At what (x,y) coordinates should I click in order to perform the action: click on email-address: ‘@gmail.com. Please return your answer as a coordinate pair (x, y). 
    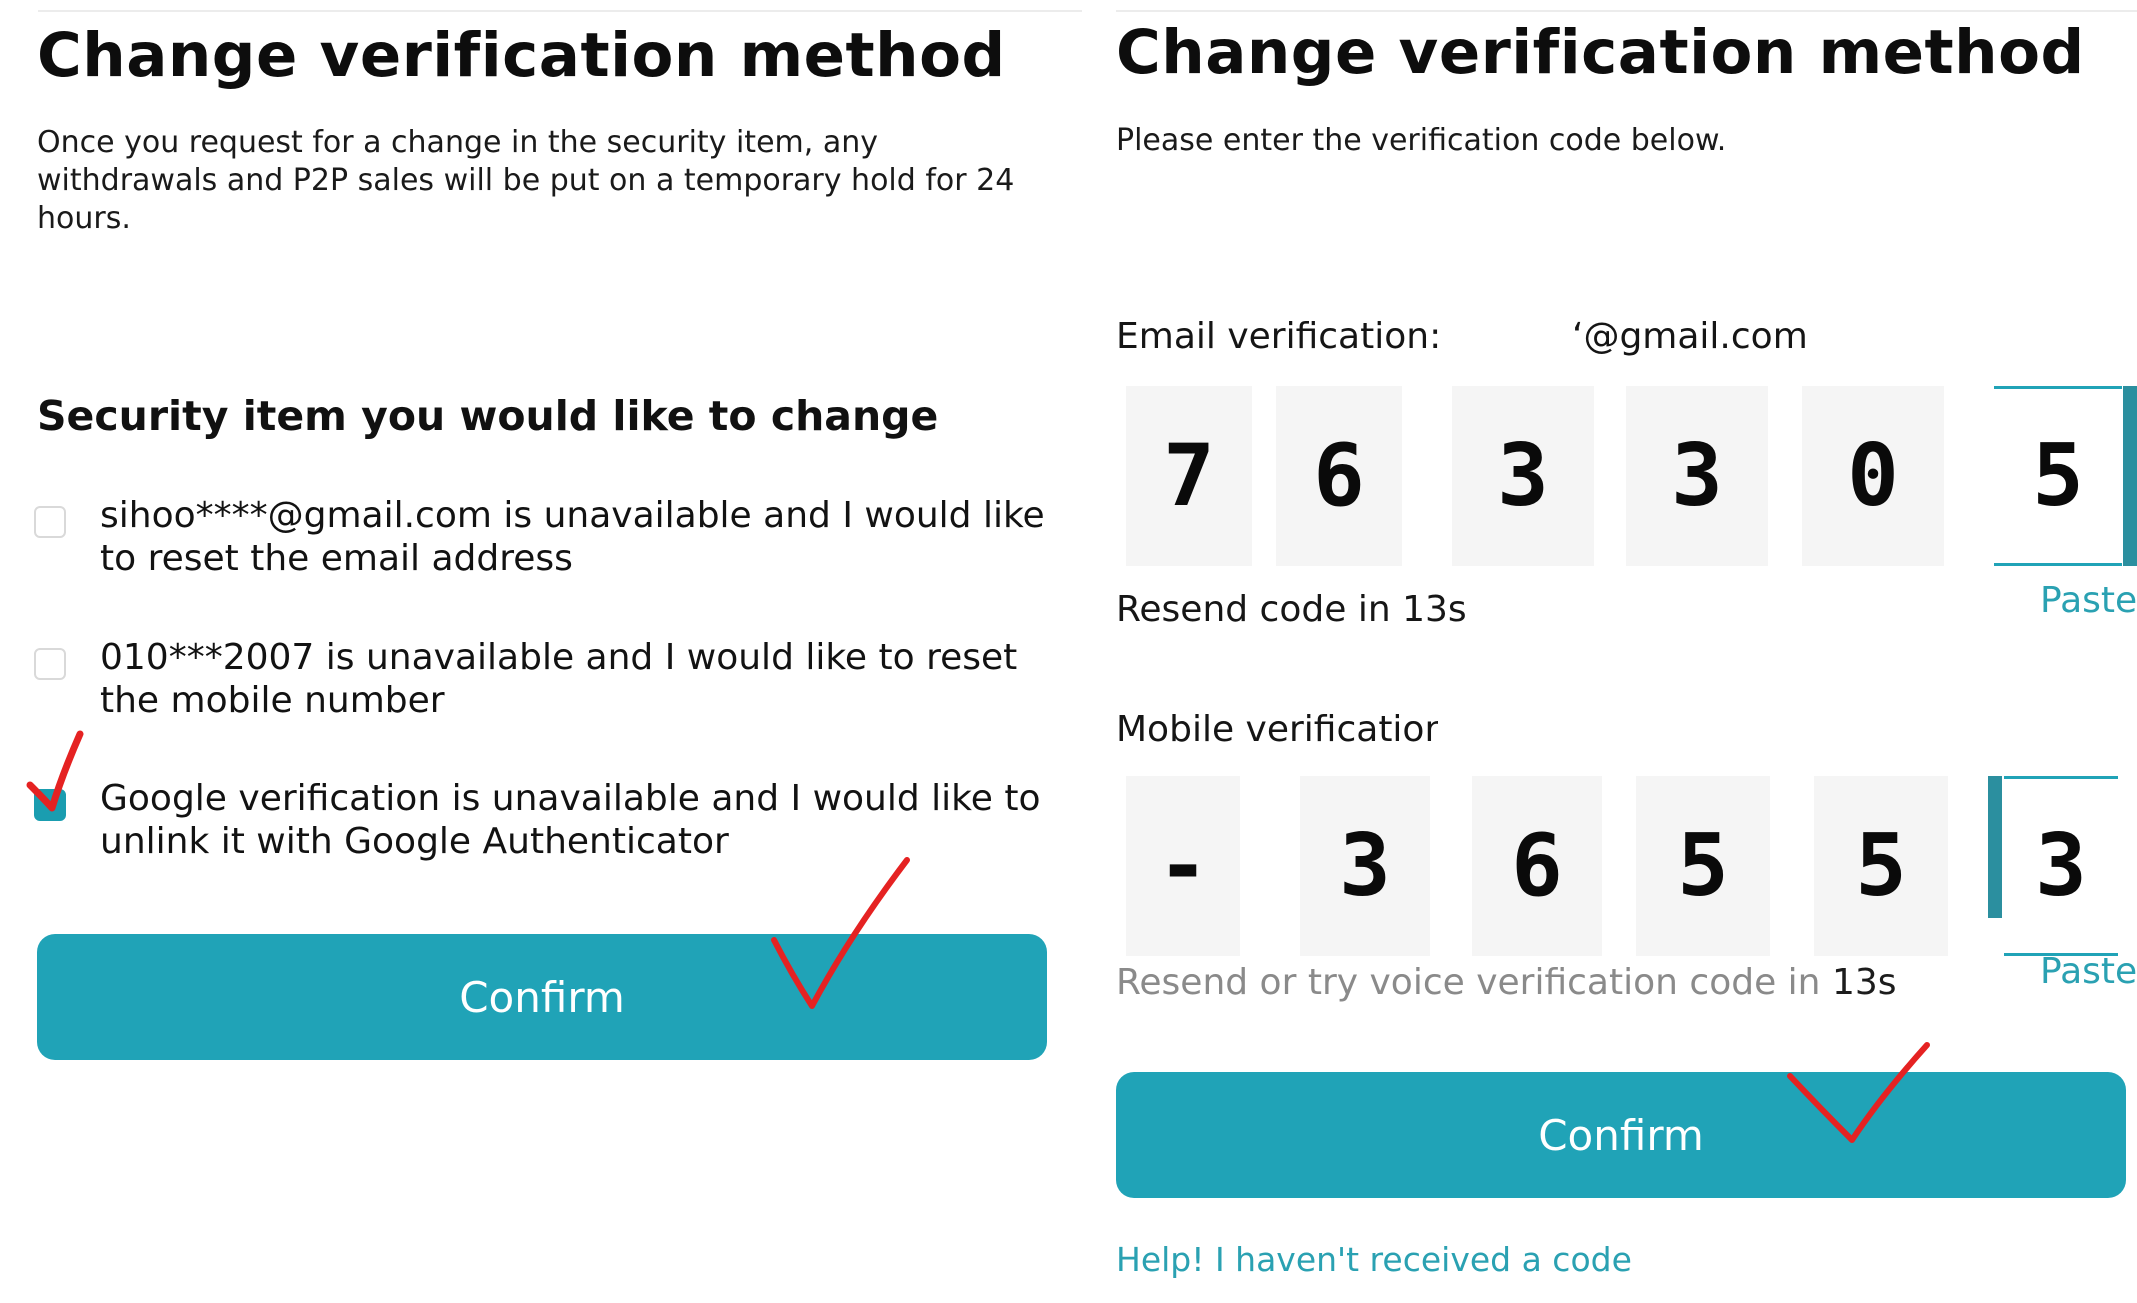
    Looking at the image, I should click on (1690, 336).